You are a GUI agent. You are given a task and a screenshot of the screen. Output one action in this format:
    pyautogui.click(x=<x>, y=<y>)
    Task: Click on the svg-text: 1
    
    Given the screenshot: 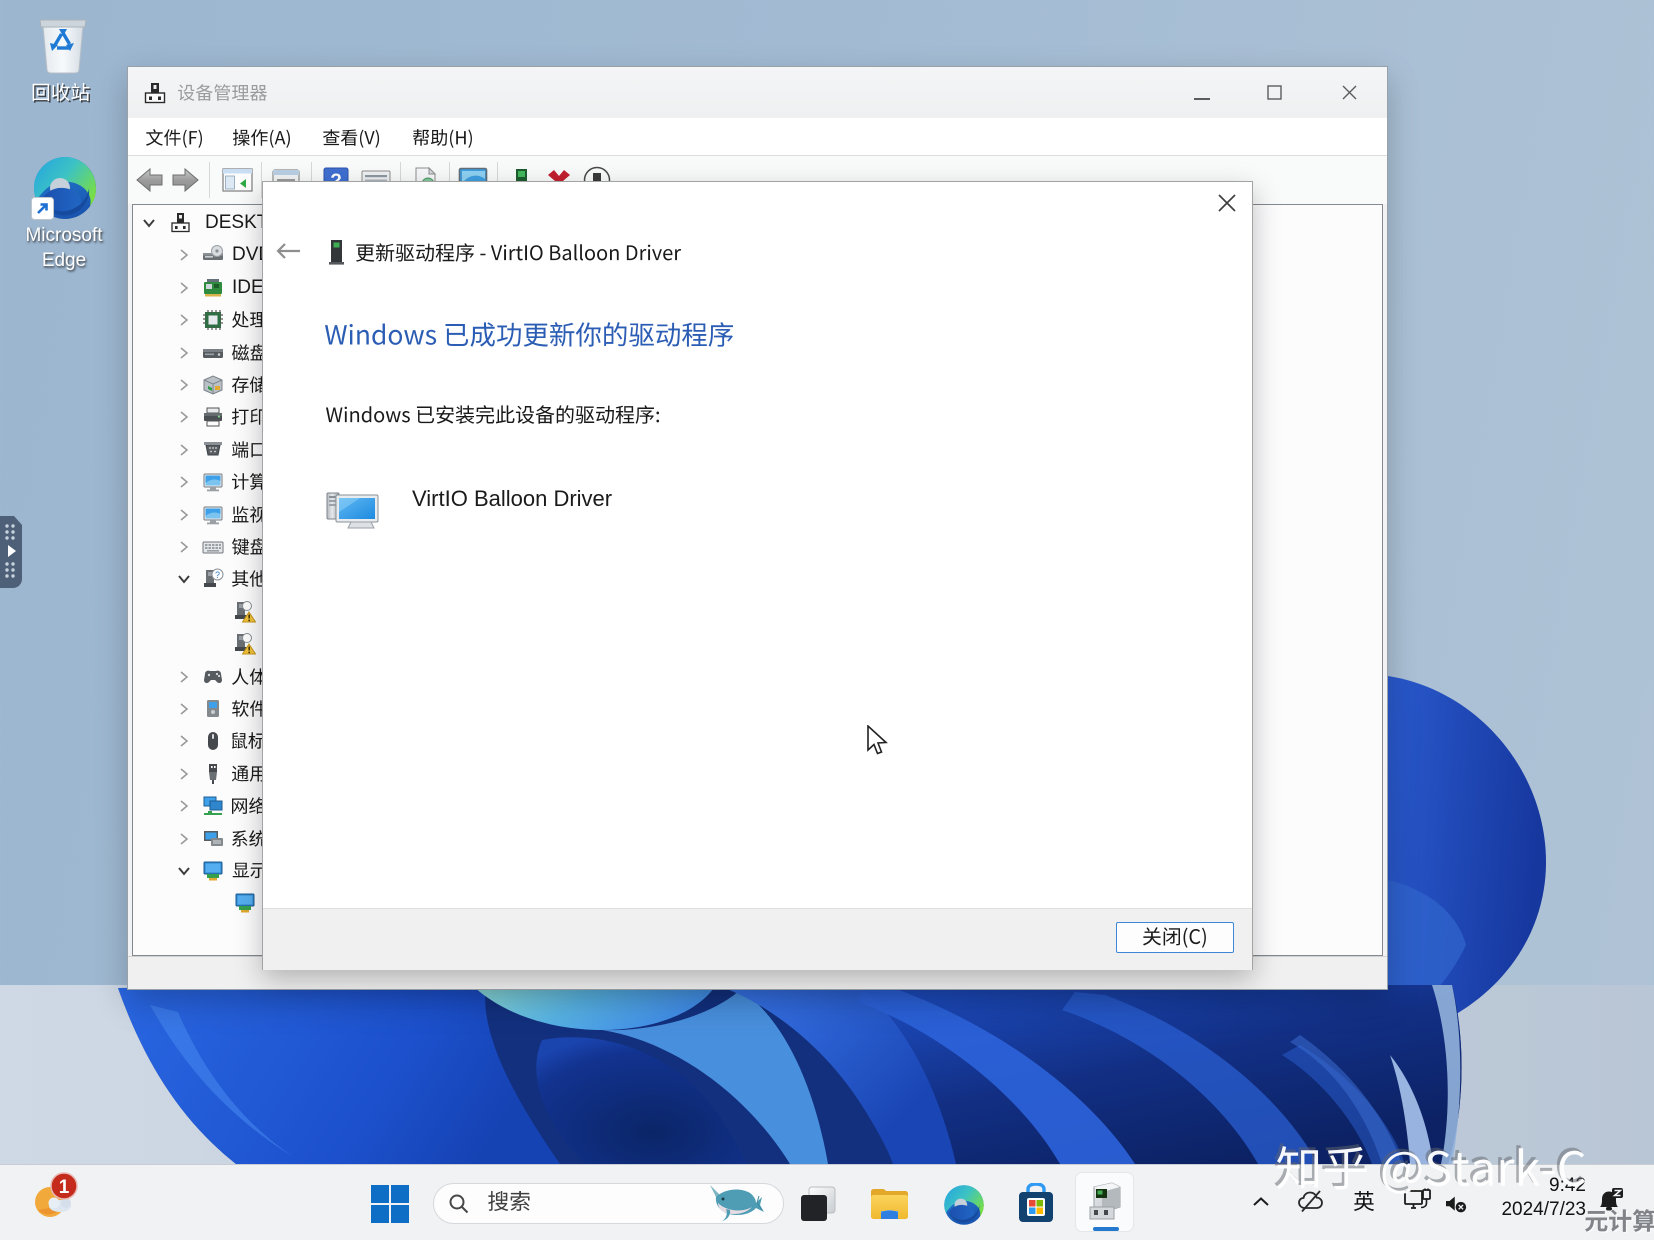 What is the action you would take?
    pyautogui.click(x=64, y=1187)
    